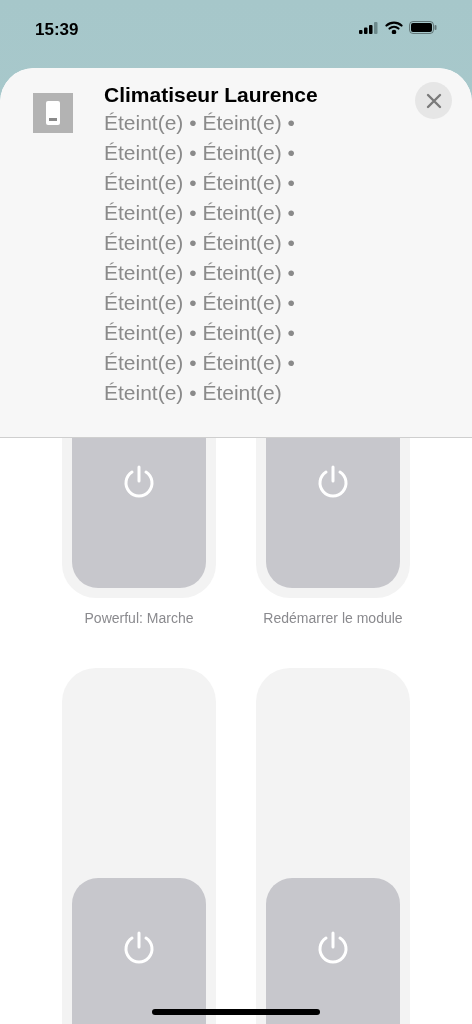  Describe the element at coordinates (57, 30) in the screenshot. I see `status-time: 15:39` at that location.